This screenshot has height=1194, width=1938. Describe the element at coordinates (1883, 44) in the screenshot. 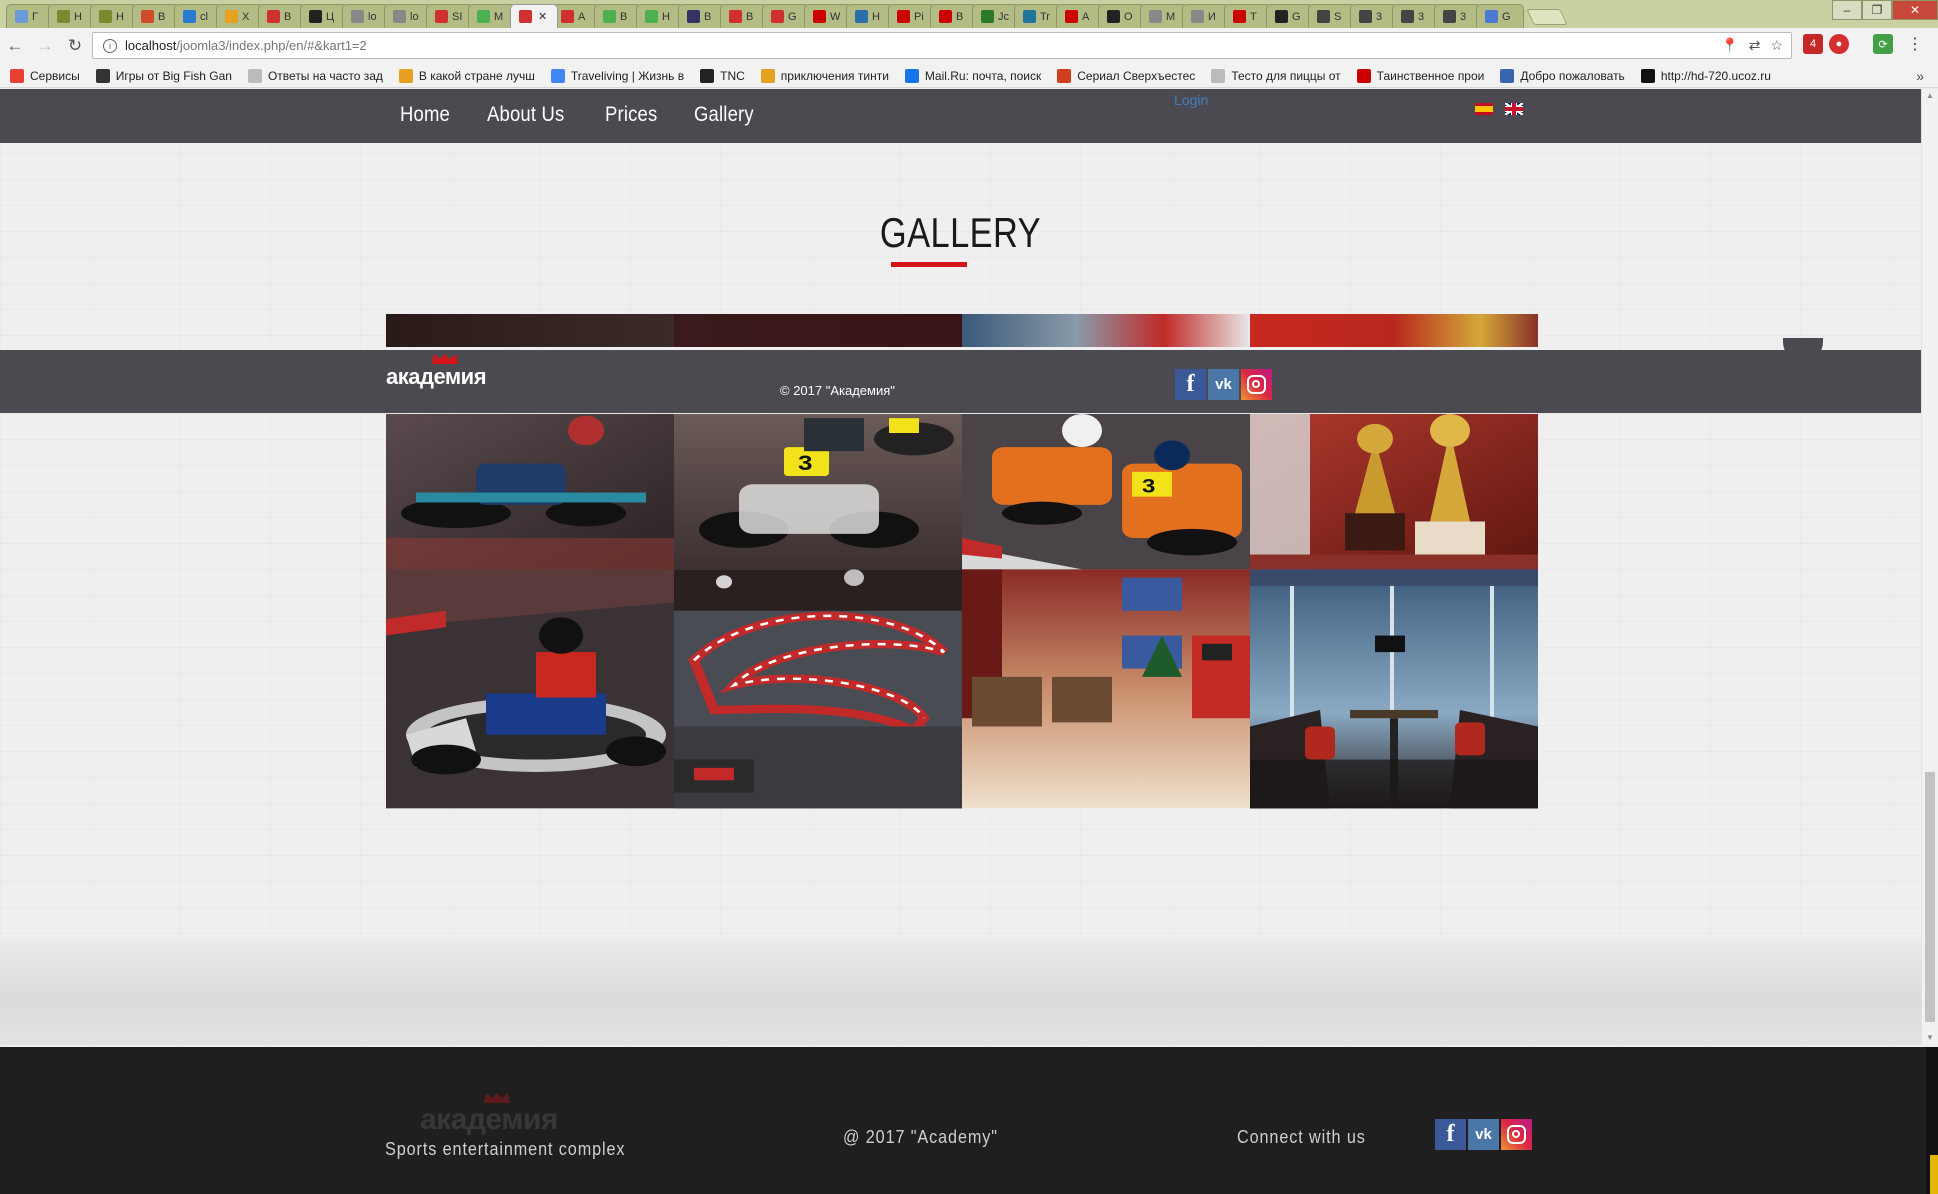

I see `extension-green-icon: ⟳` at that location.